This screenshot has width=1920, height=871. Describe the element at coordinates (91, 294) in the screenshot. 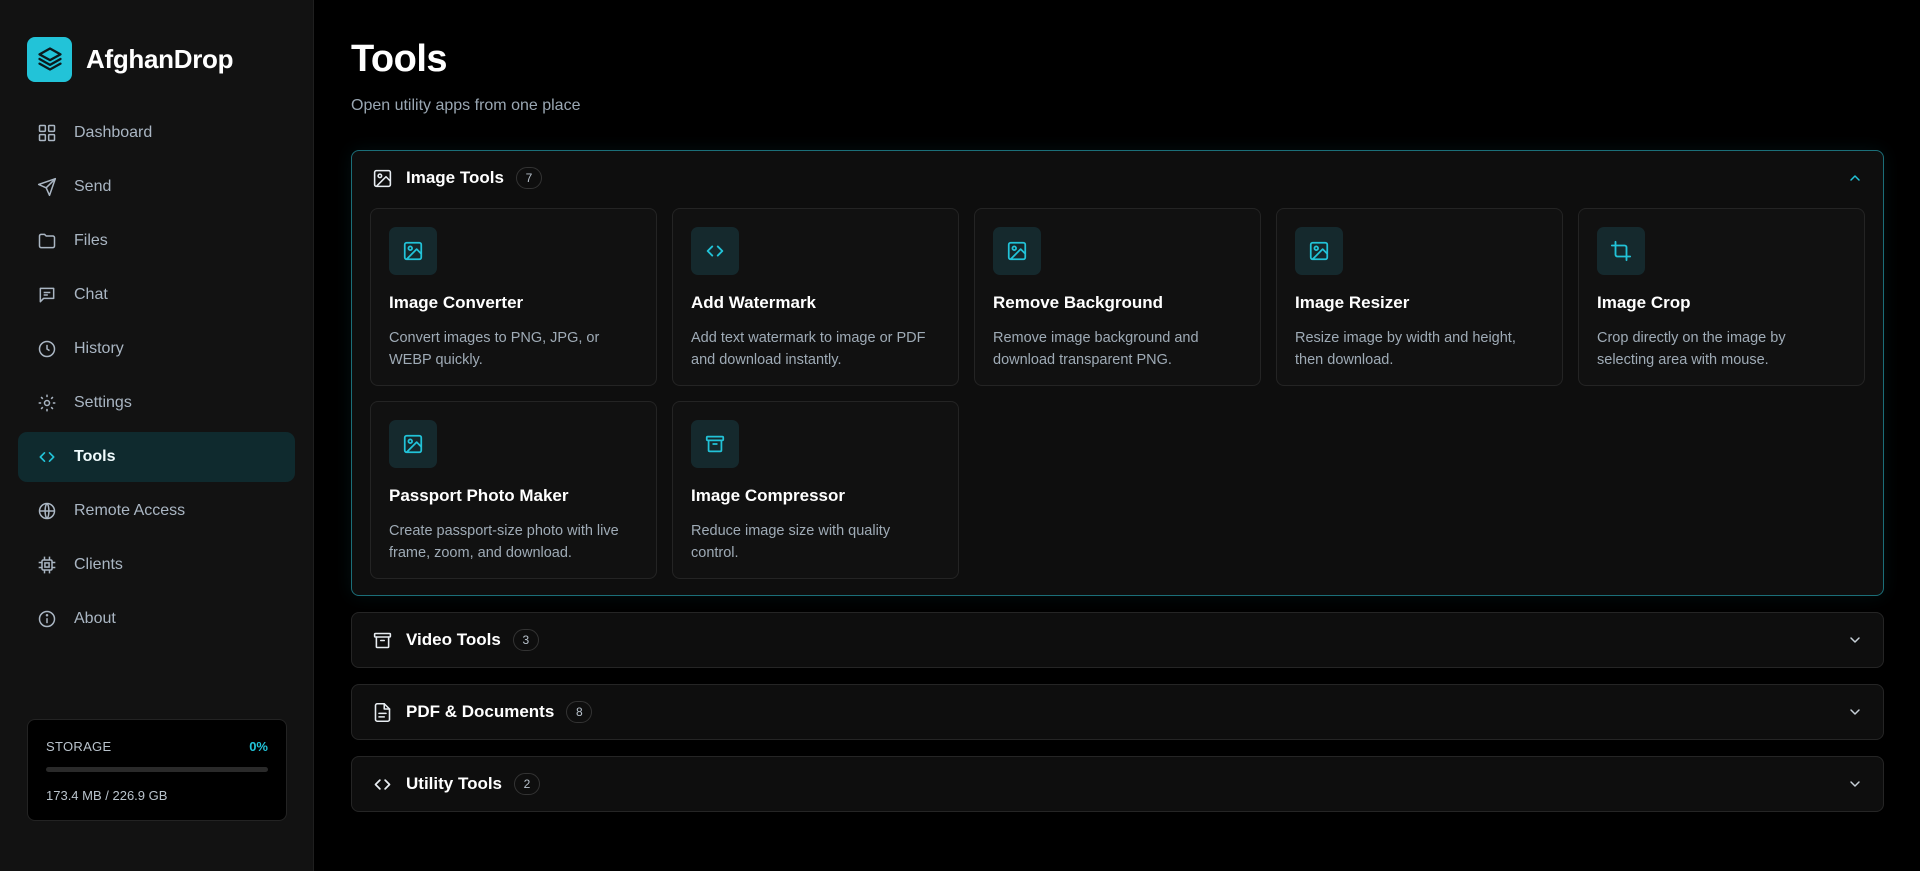

I see `sidebar-item-label: Chat` at that location.